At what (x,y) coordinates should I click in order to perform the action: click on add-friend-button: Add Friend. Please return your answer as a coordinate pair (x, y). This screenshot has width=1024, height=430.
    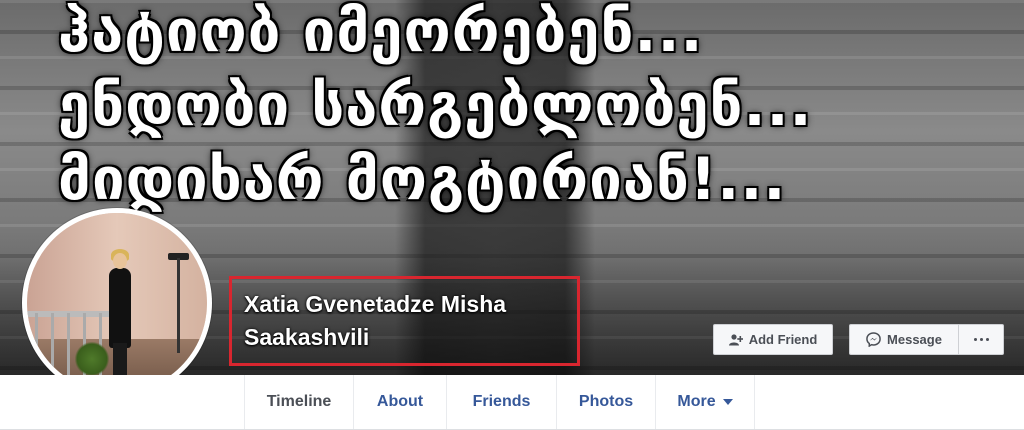
    Looking at the image, I should click on (773, 339).